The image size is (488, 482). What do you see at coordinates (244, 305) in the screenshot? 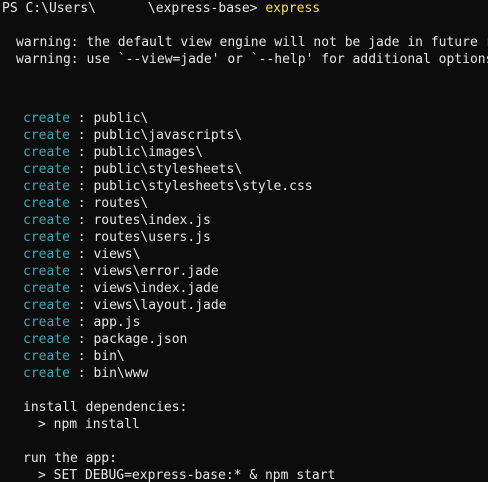
I see `create-line: create : views\layout.jade` at bounding box center [244, 305].